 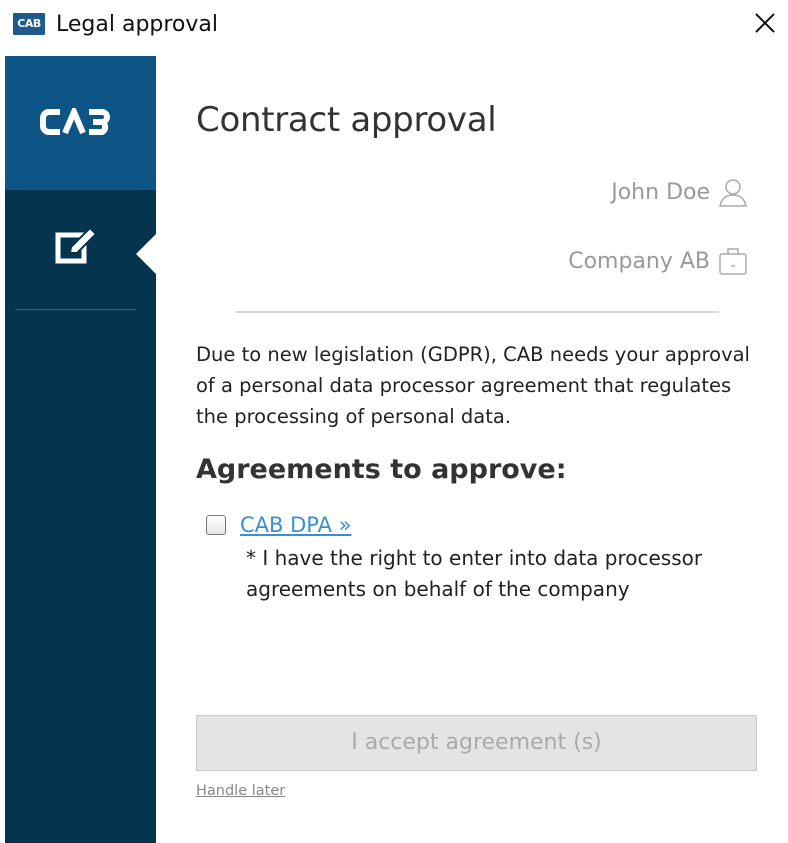 What do you see at coordinates (146, 254) in the screenshot?
I see `active-indicator` at bounding box center [146, 254].